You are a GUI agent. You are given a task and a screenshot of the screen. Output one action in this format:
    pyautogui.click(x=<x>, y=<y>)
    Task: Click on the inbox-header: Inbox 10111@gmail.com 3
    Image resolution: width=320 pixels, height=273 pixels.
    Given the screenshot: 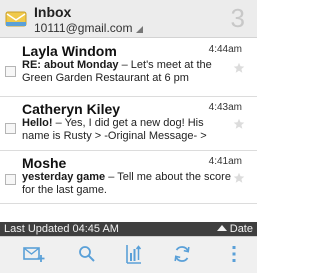 What is the action you would take?
    pyautogui.click(x=128, y=19)
    